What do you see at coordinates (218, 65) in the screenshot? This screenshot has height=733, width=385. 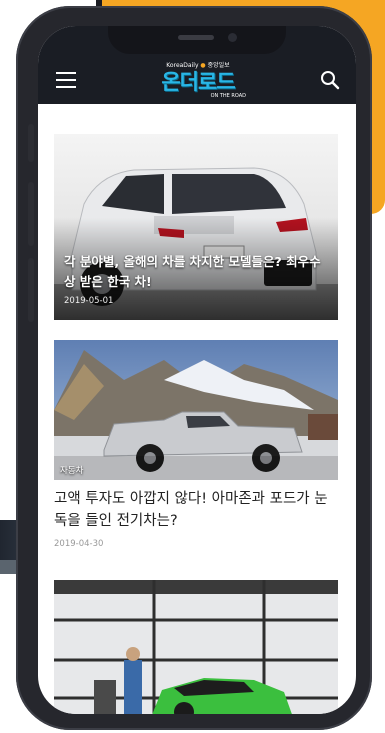 I see `logo-publisher-kr: 중앙일보` at bounding box center [218, 65].